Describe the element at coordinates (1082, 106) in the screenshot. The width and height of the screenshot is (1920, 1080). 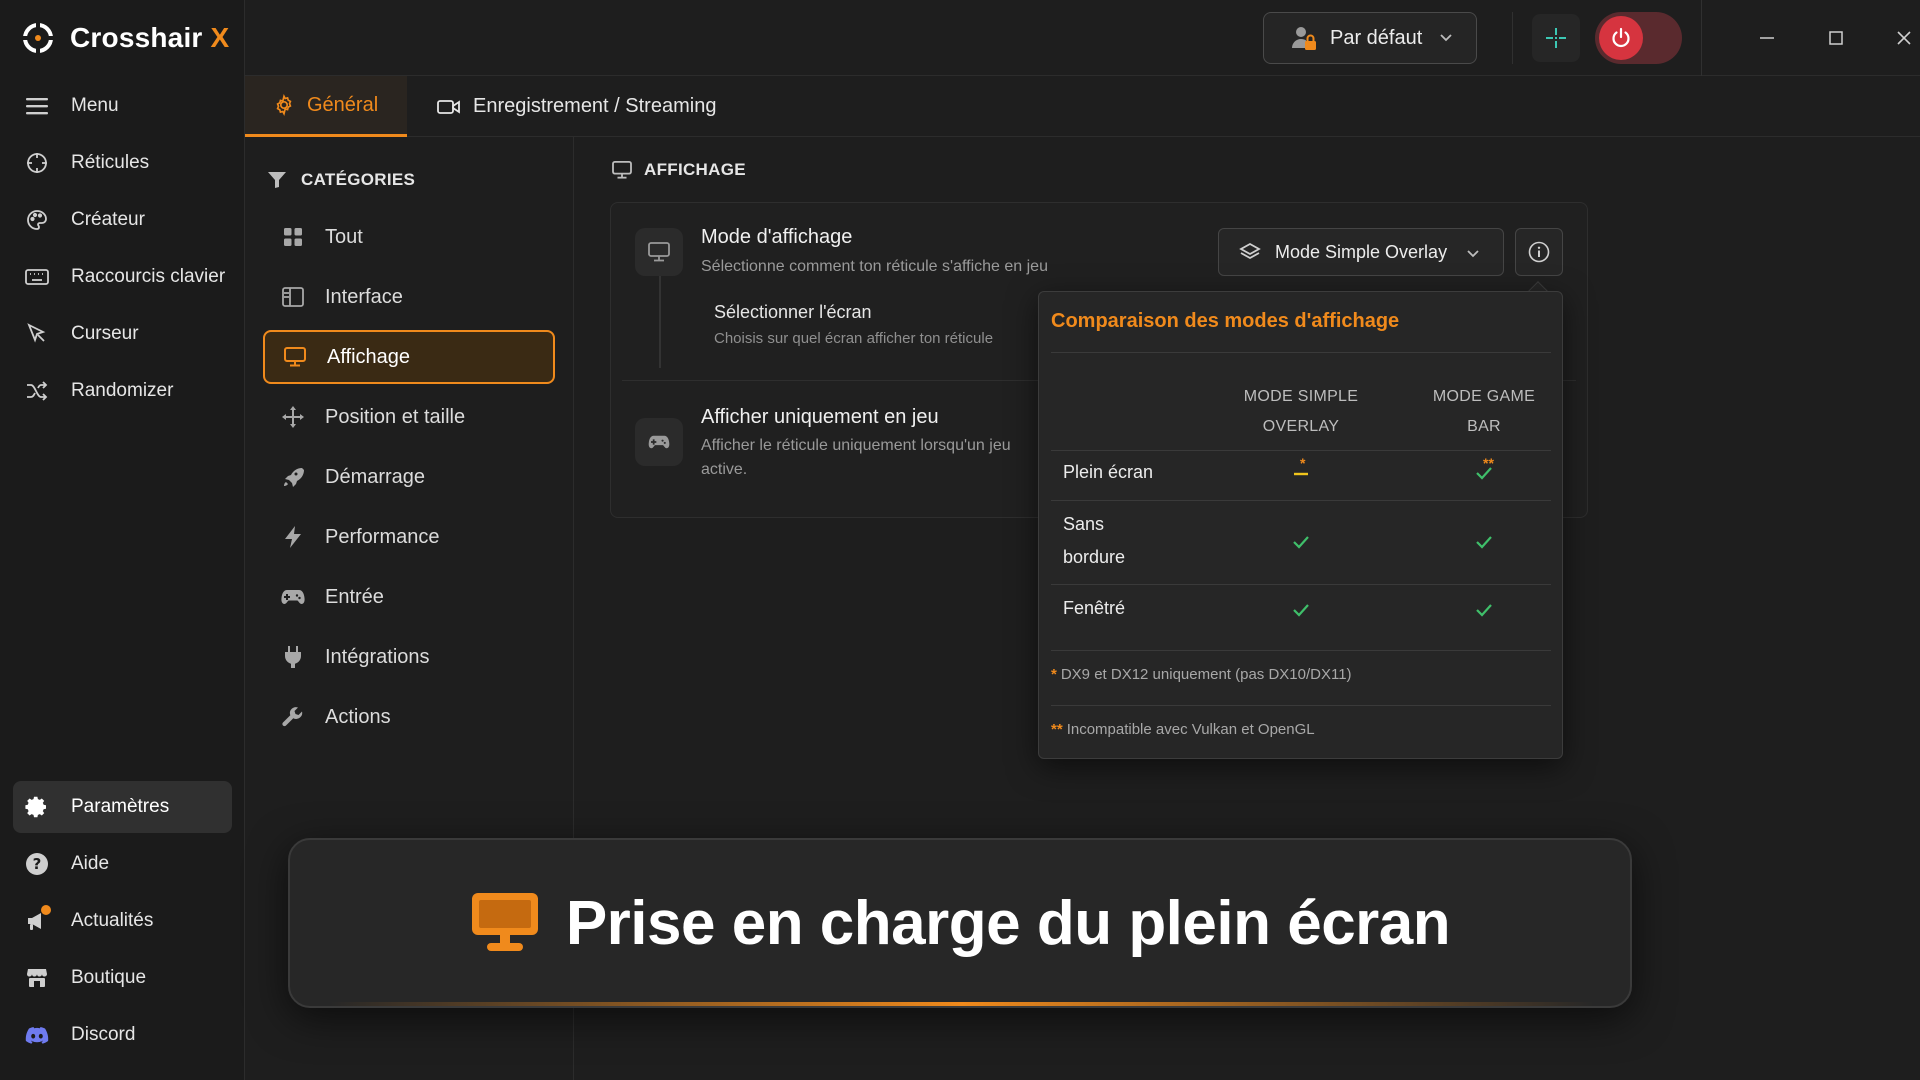
I see `settings-tabs: Général Enregistrement / Streaming` at that location.